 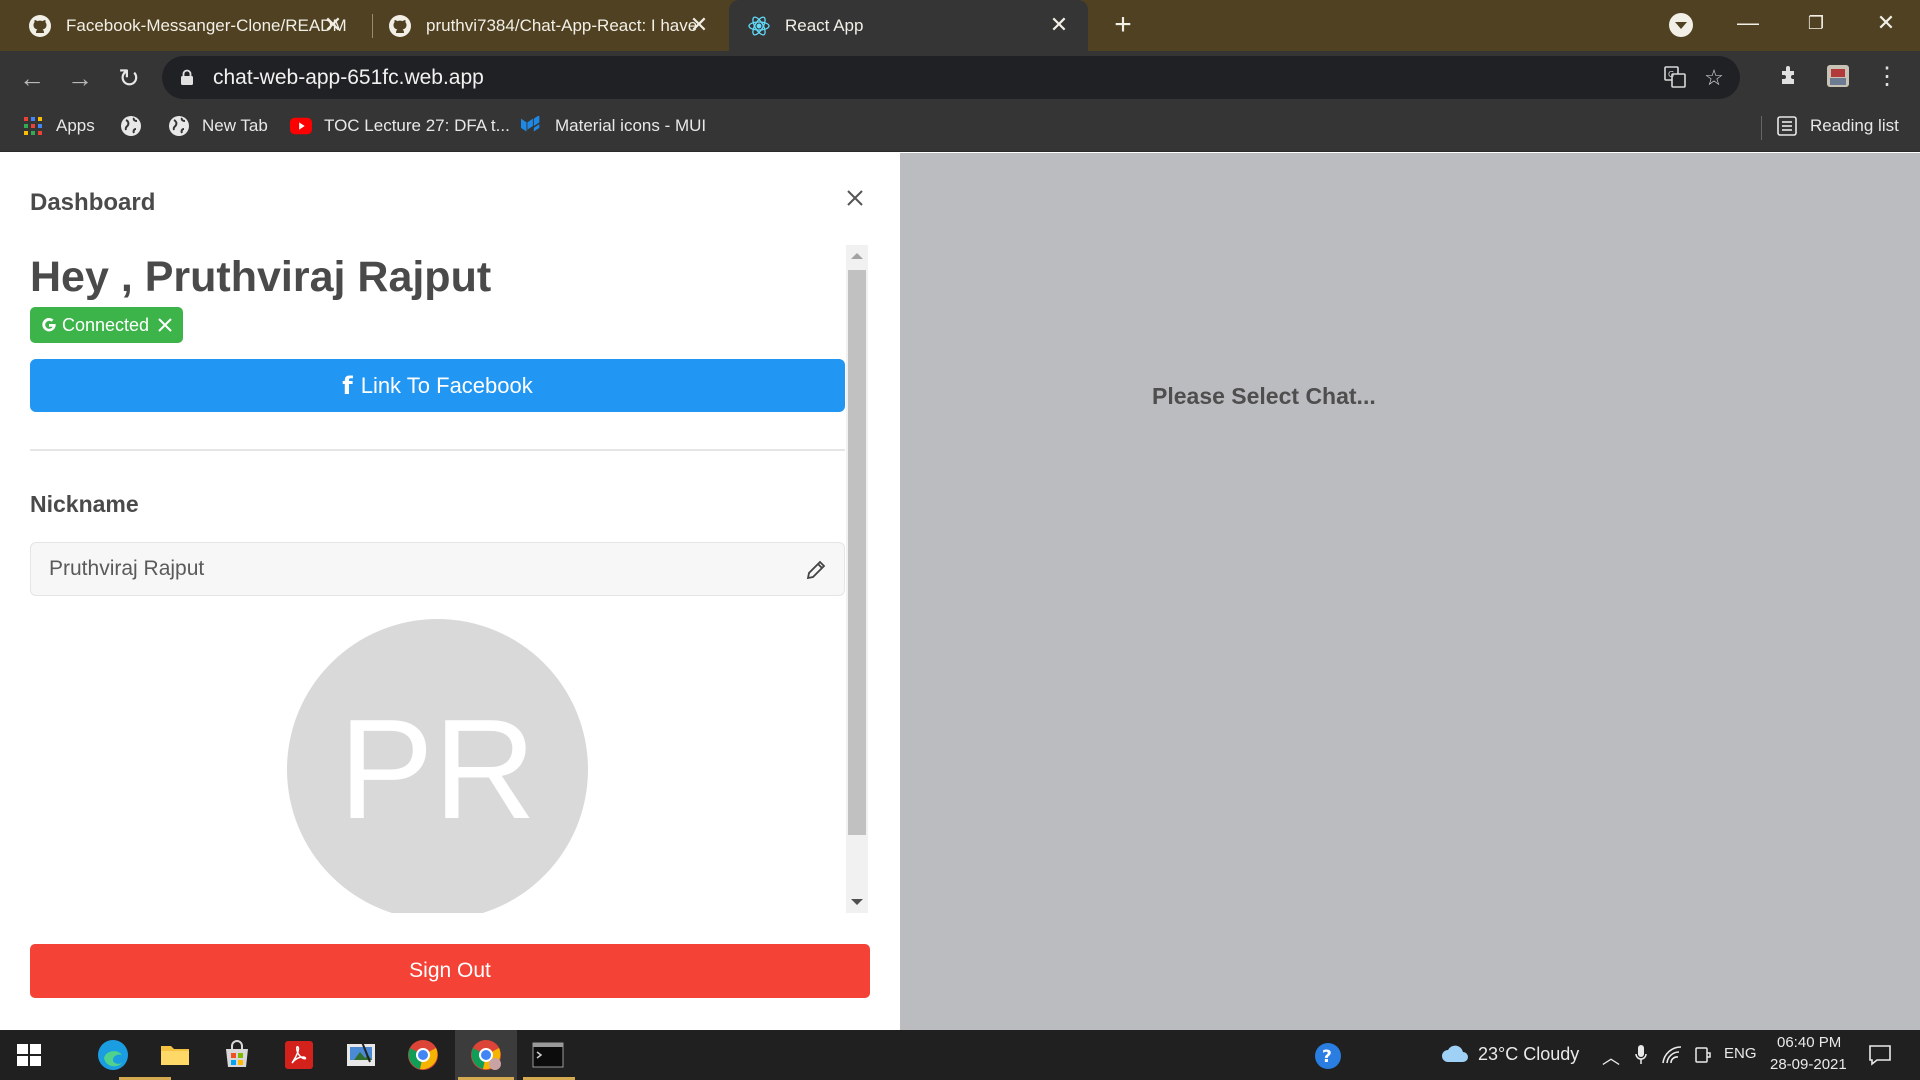 I want to click on chevron-up-icon: ︿, so click(x=1611, y=1057).